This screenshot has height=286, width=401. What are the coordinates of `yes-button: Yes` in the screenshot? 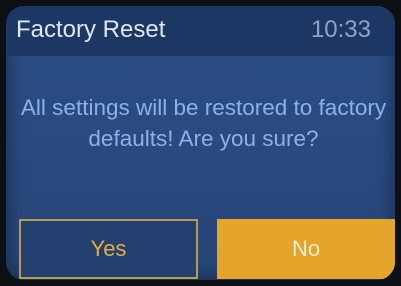 It's located at (108, 249).